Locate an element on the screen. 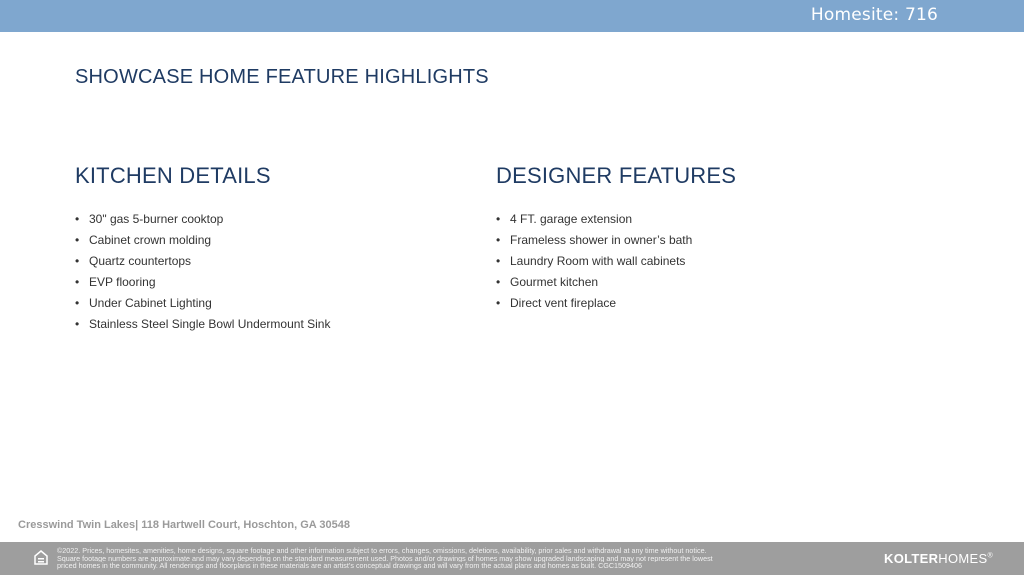 This screenshot has height=575, width=1024. top-bar: Homesite: 716 is located at coordinates (512, 16).